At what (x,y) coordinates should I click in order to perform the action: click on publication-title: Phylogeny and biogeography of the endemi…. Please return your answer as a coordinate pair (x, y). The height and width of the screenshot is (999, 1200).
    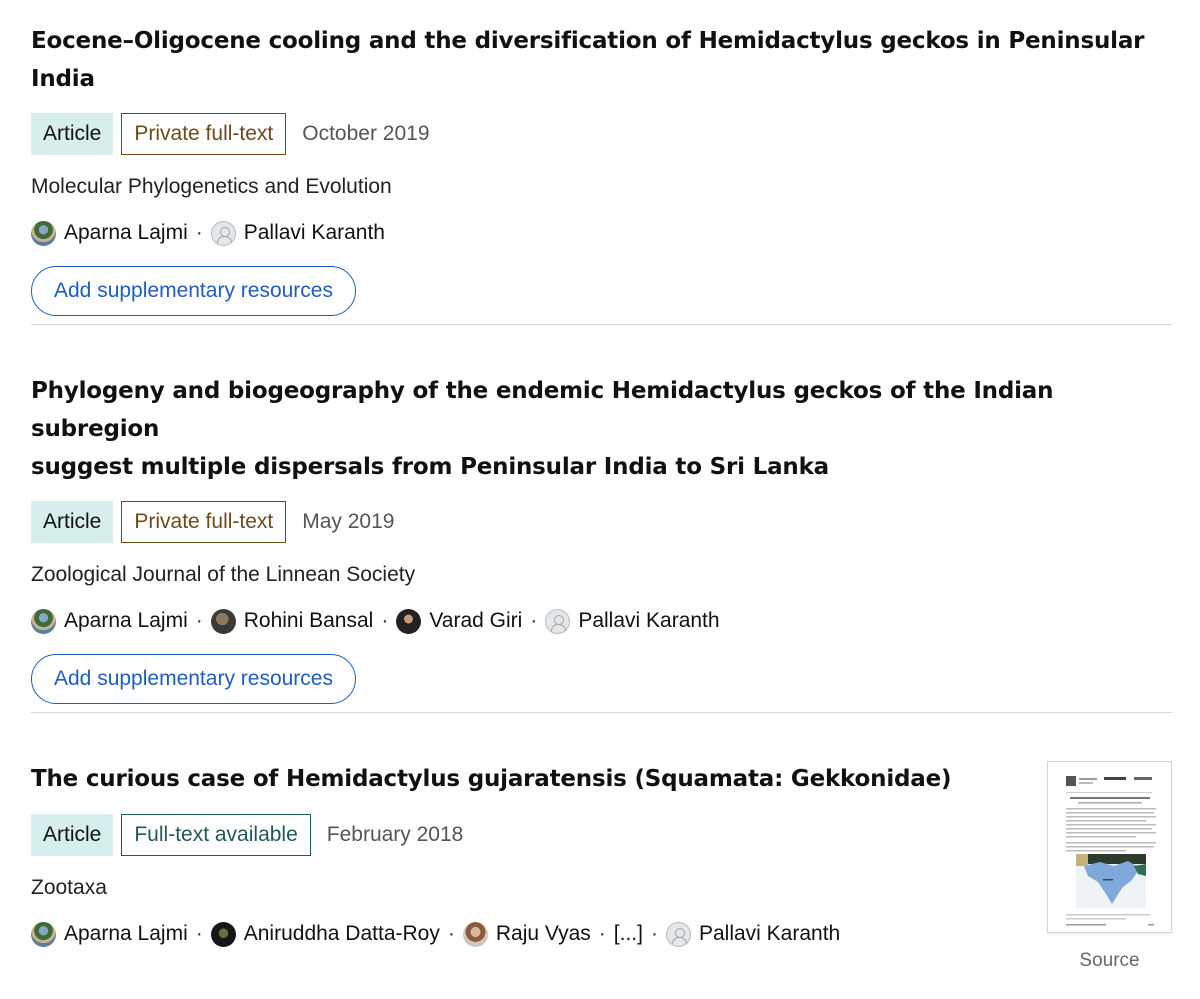
    Looking at the image, I should click on (601, 429).